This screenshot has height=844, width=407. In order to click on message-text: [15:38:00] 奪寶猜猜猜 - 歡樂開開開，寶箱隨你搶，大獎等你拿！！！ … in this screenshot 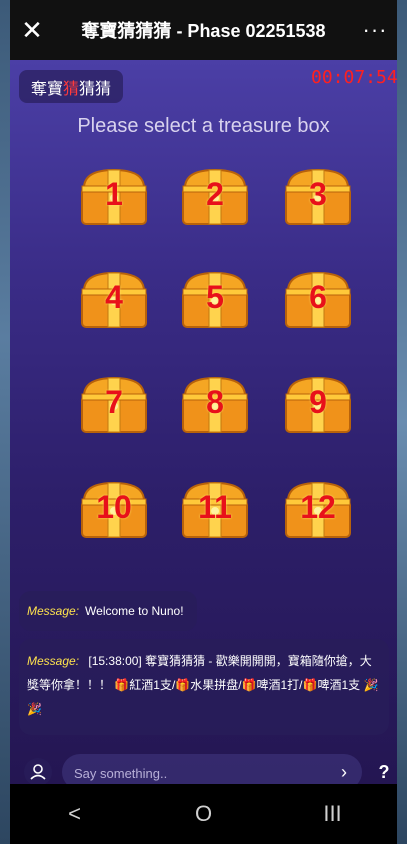, I will do `click(203, 685)`.